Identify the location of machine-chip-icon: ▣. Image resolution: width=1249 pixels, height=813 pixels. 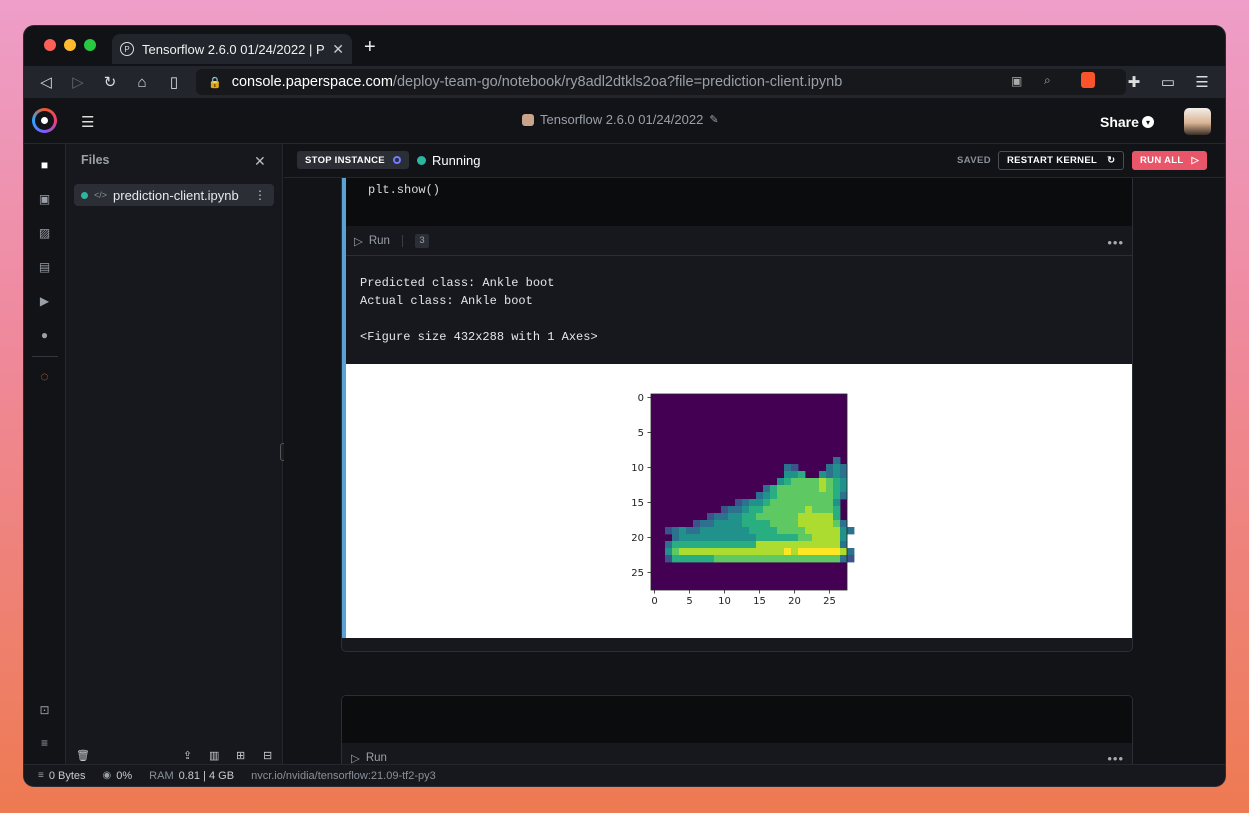
(44, 198).